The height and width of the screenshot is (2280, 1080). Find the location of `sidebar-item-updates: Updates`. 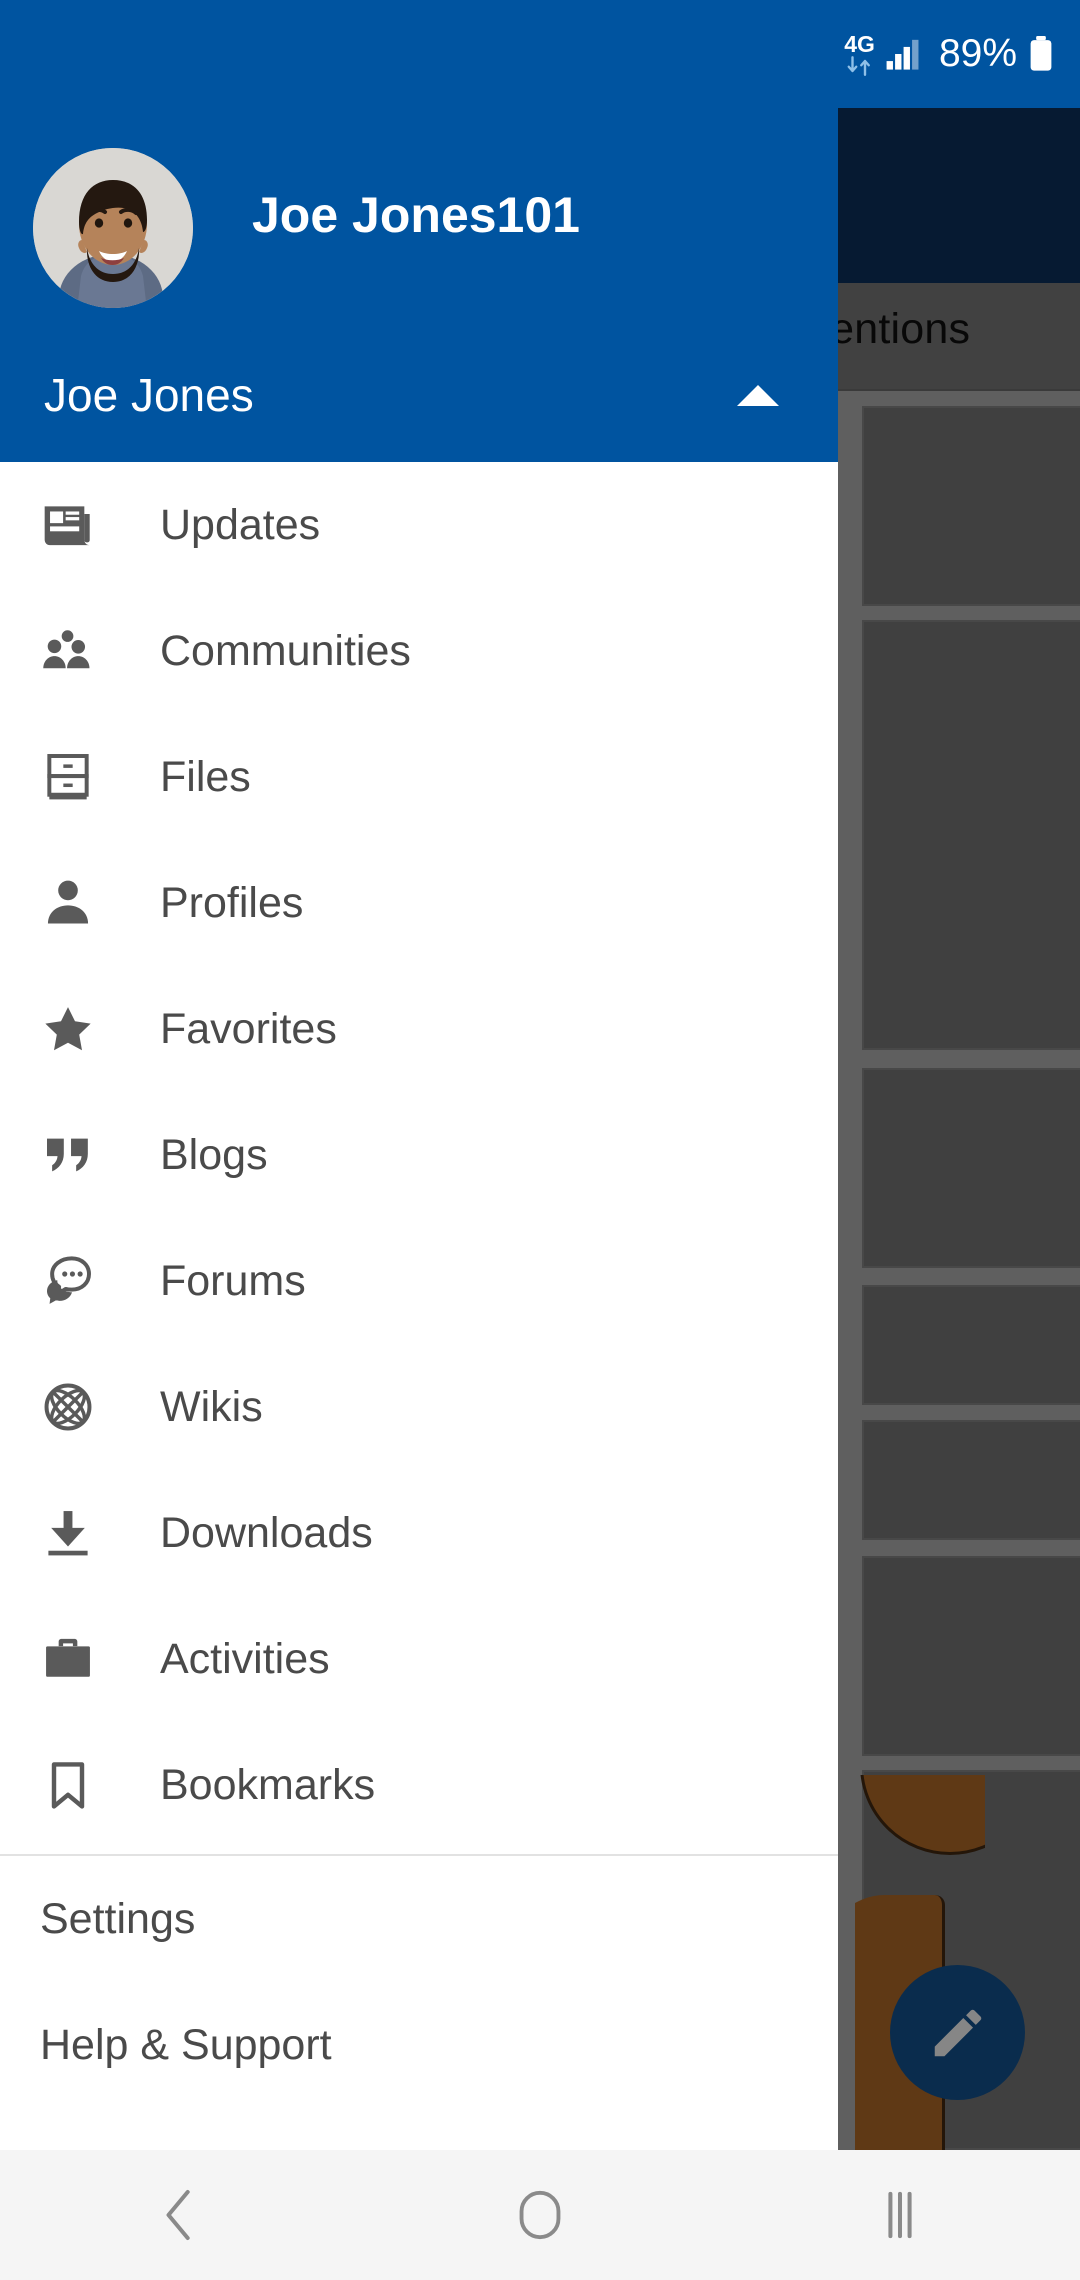

sidebar-item-updates: Updates is located at coordinates (419, 525).